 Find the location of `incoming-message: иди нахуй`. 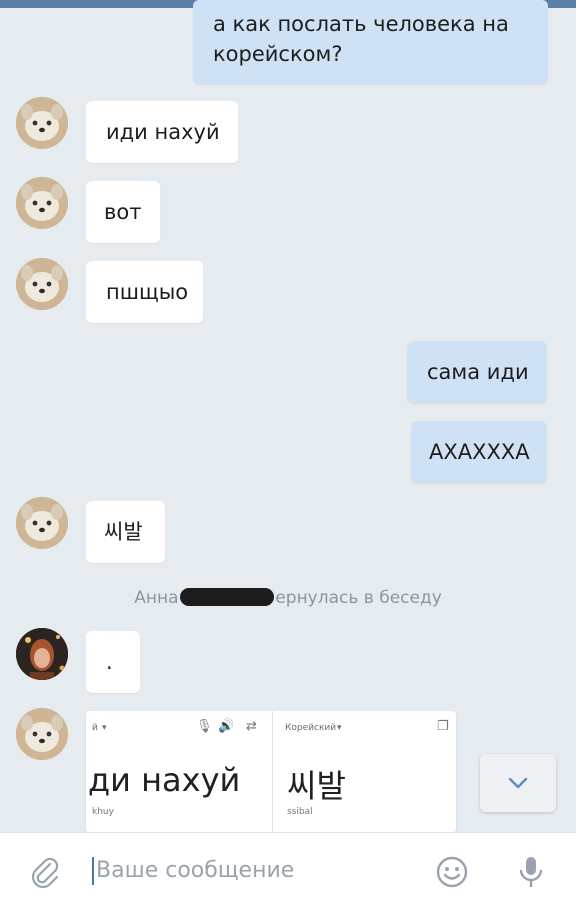

incoming-message: иди нахуй is located at coordinates (162, 132).